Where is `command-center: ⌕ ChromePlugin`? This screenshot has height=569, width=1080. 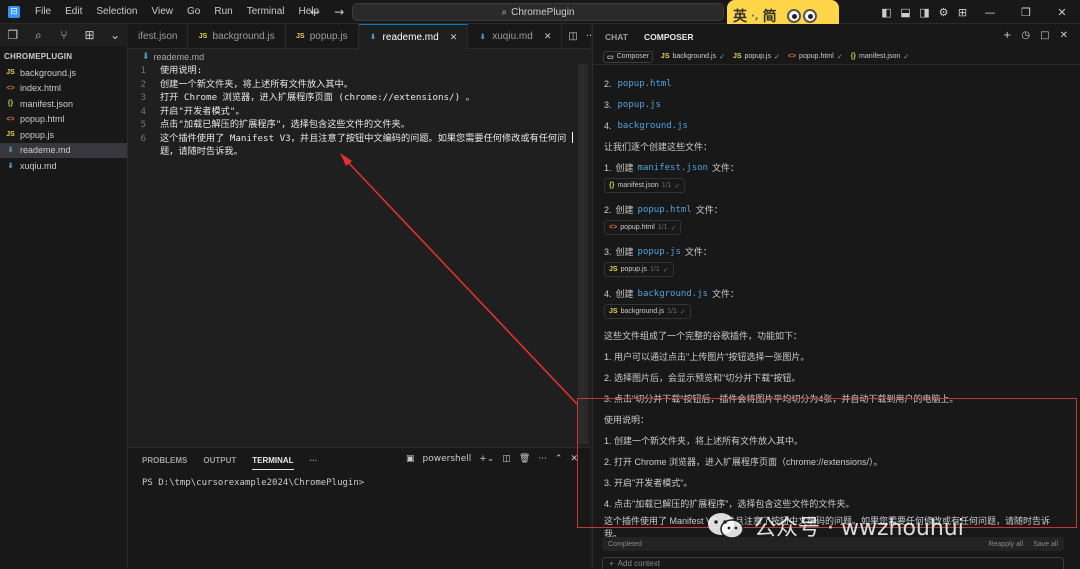
command-center: ⌕ ChromePlugin is located at coordinates (538, 12).